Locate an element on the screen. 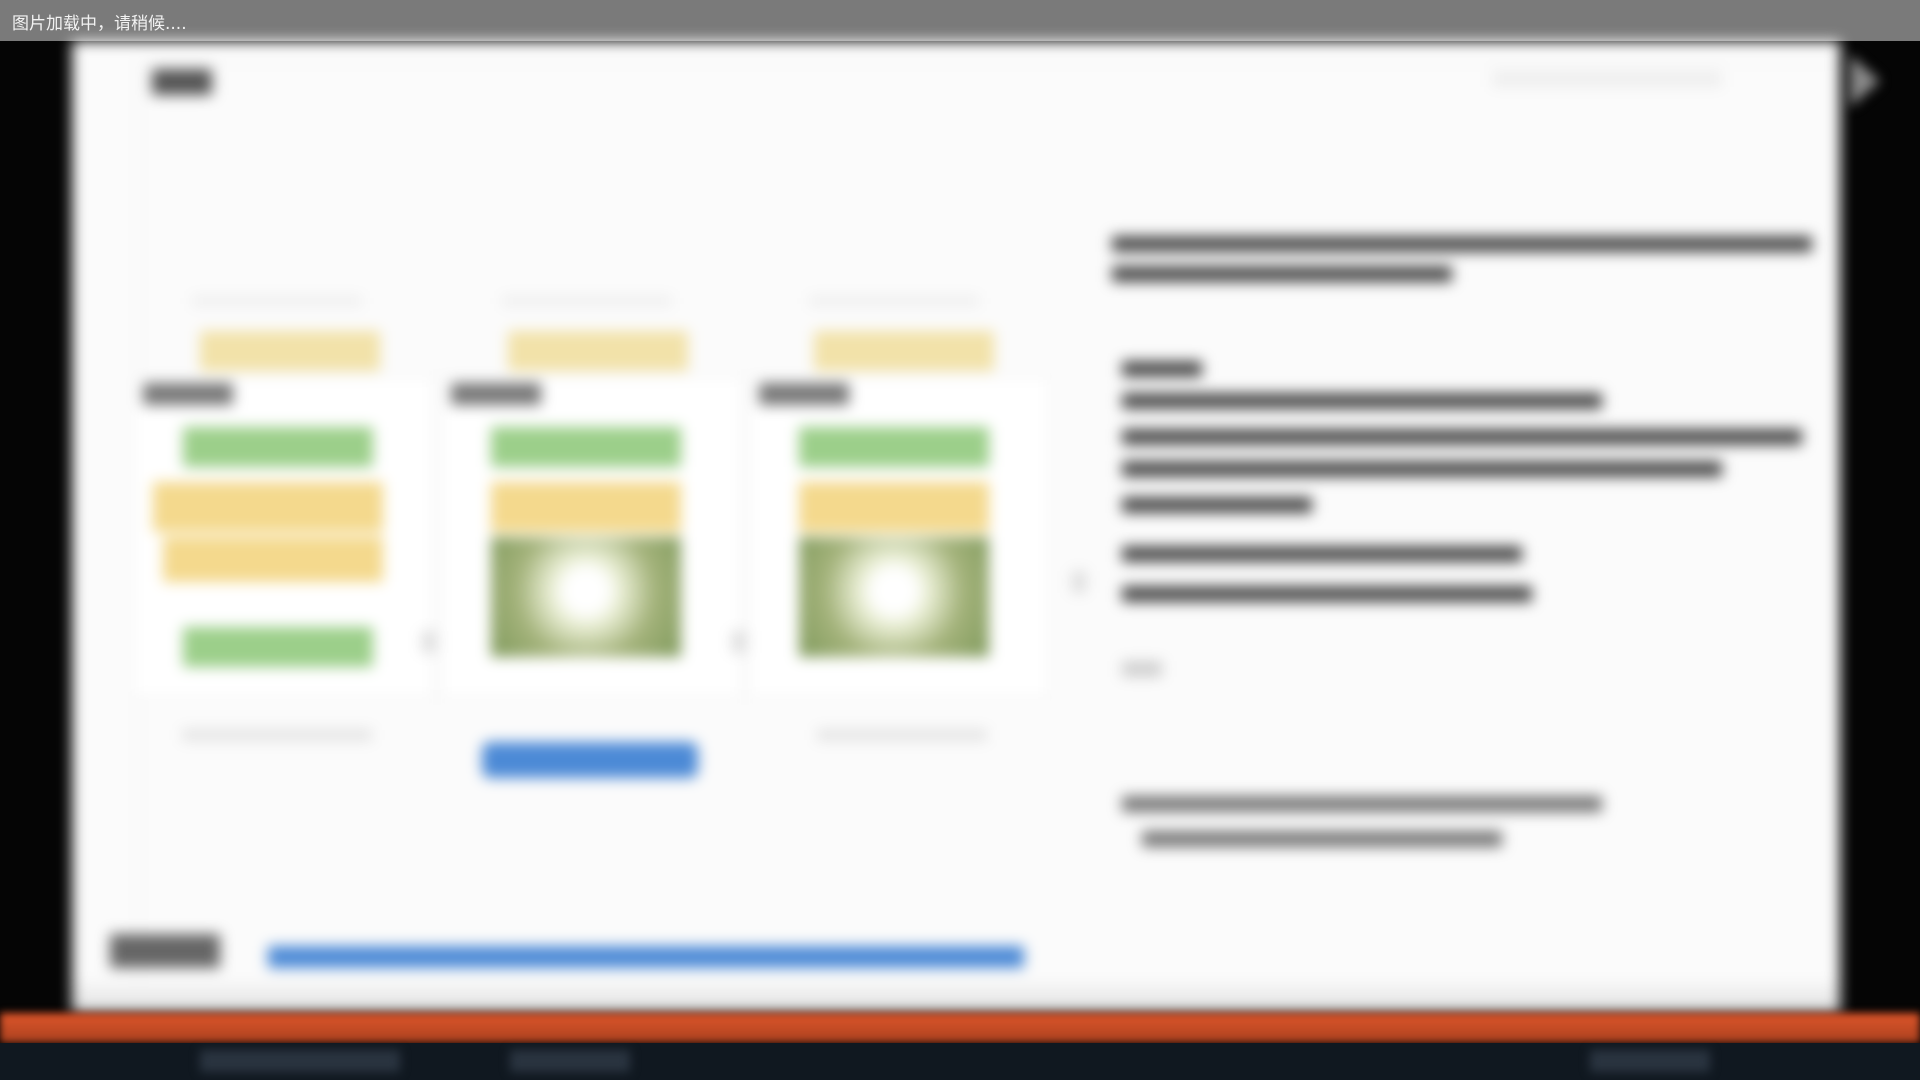  source-link is located at coordinates (646, 957).